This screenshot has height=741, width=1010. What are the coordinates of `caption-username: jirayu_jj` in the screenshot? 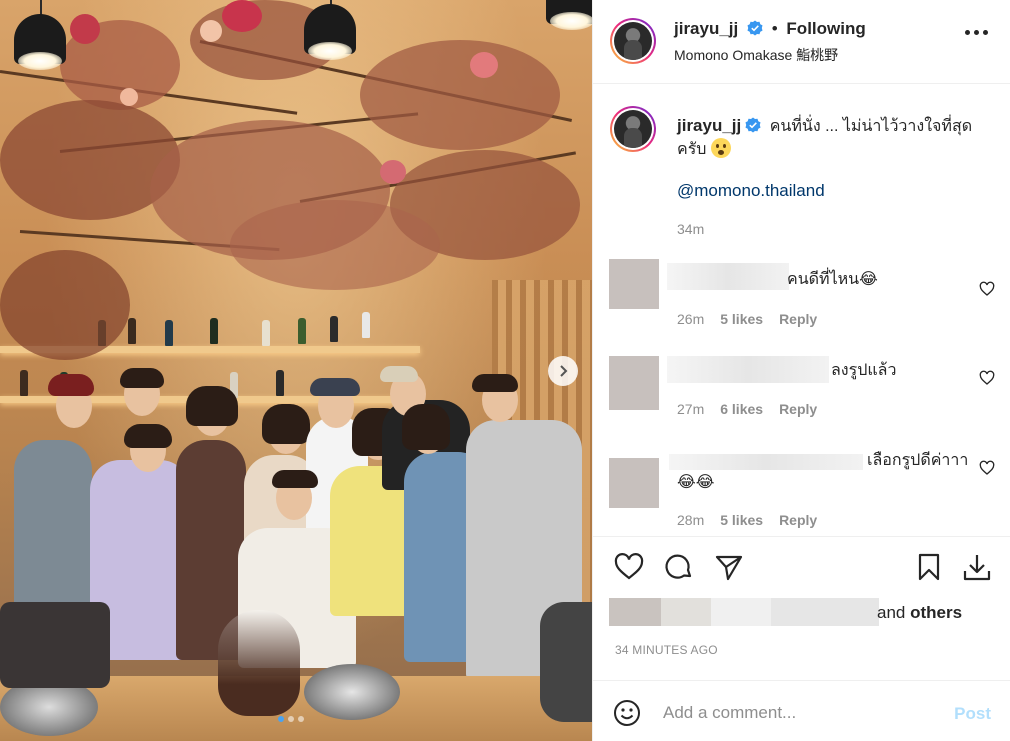 It's located at (709, 125).